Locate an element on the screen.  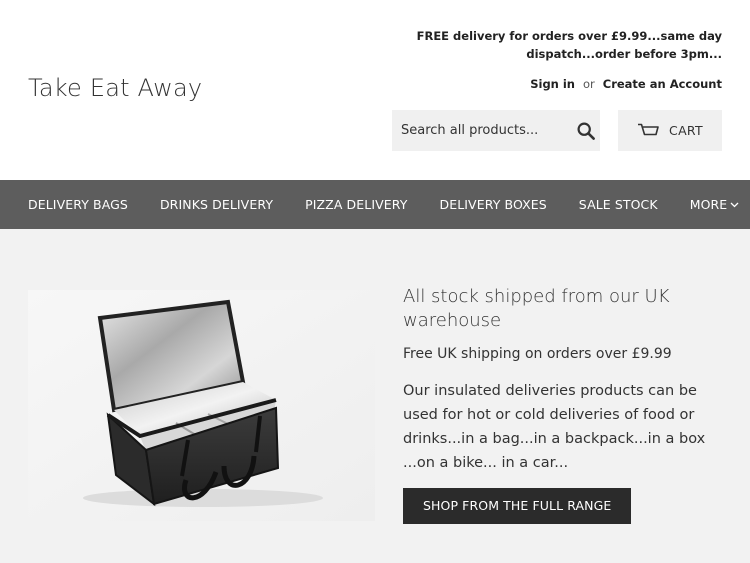
search-icon is located at coordinates (585, 130).